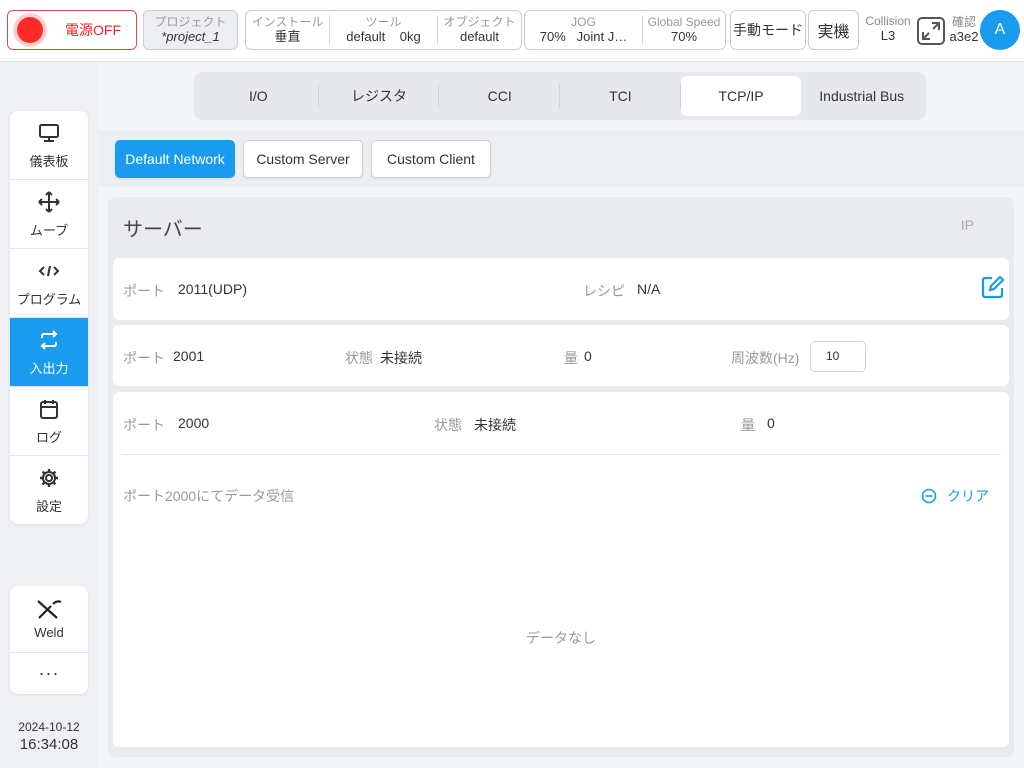  What do you see at coordinates (48, 437) in the screenshot?
I see `sidebar-item-label: ログ` at bounding box center [48, 437].